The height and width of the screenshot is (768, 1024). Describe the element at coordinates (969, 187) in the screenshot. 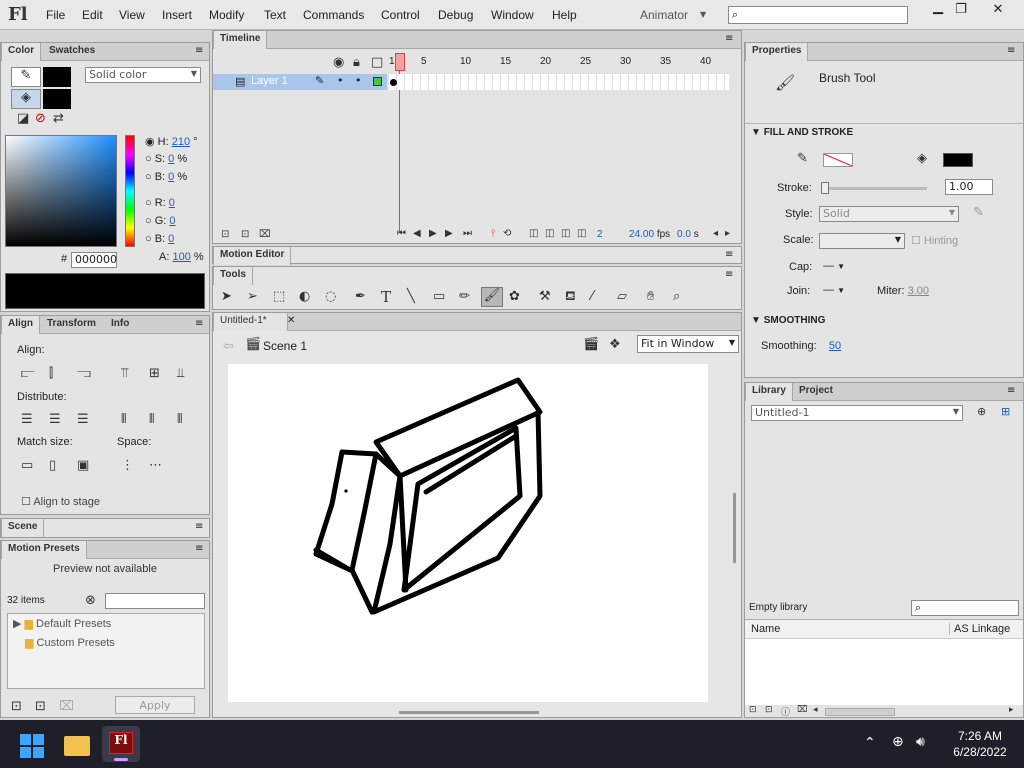

I see `stroke-input: 1.00` at that location.